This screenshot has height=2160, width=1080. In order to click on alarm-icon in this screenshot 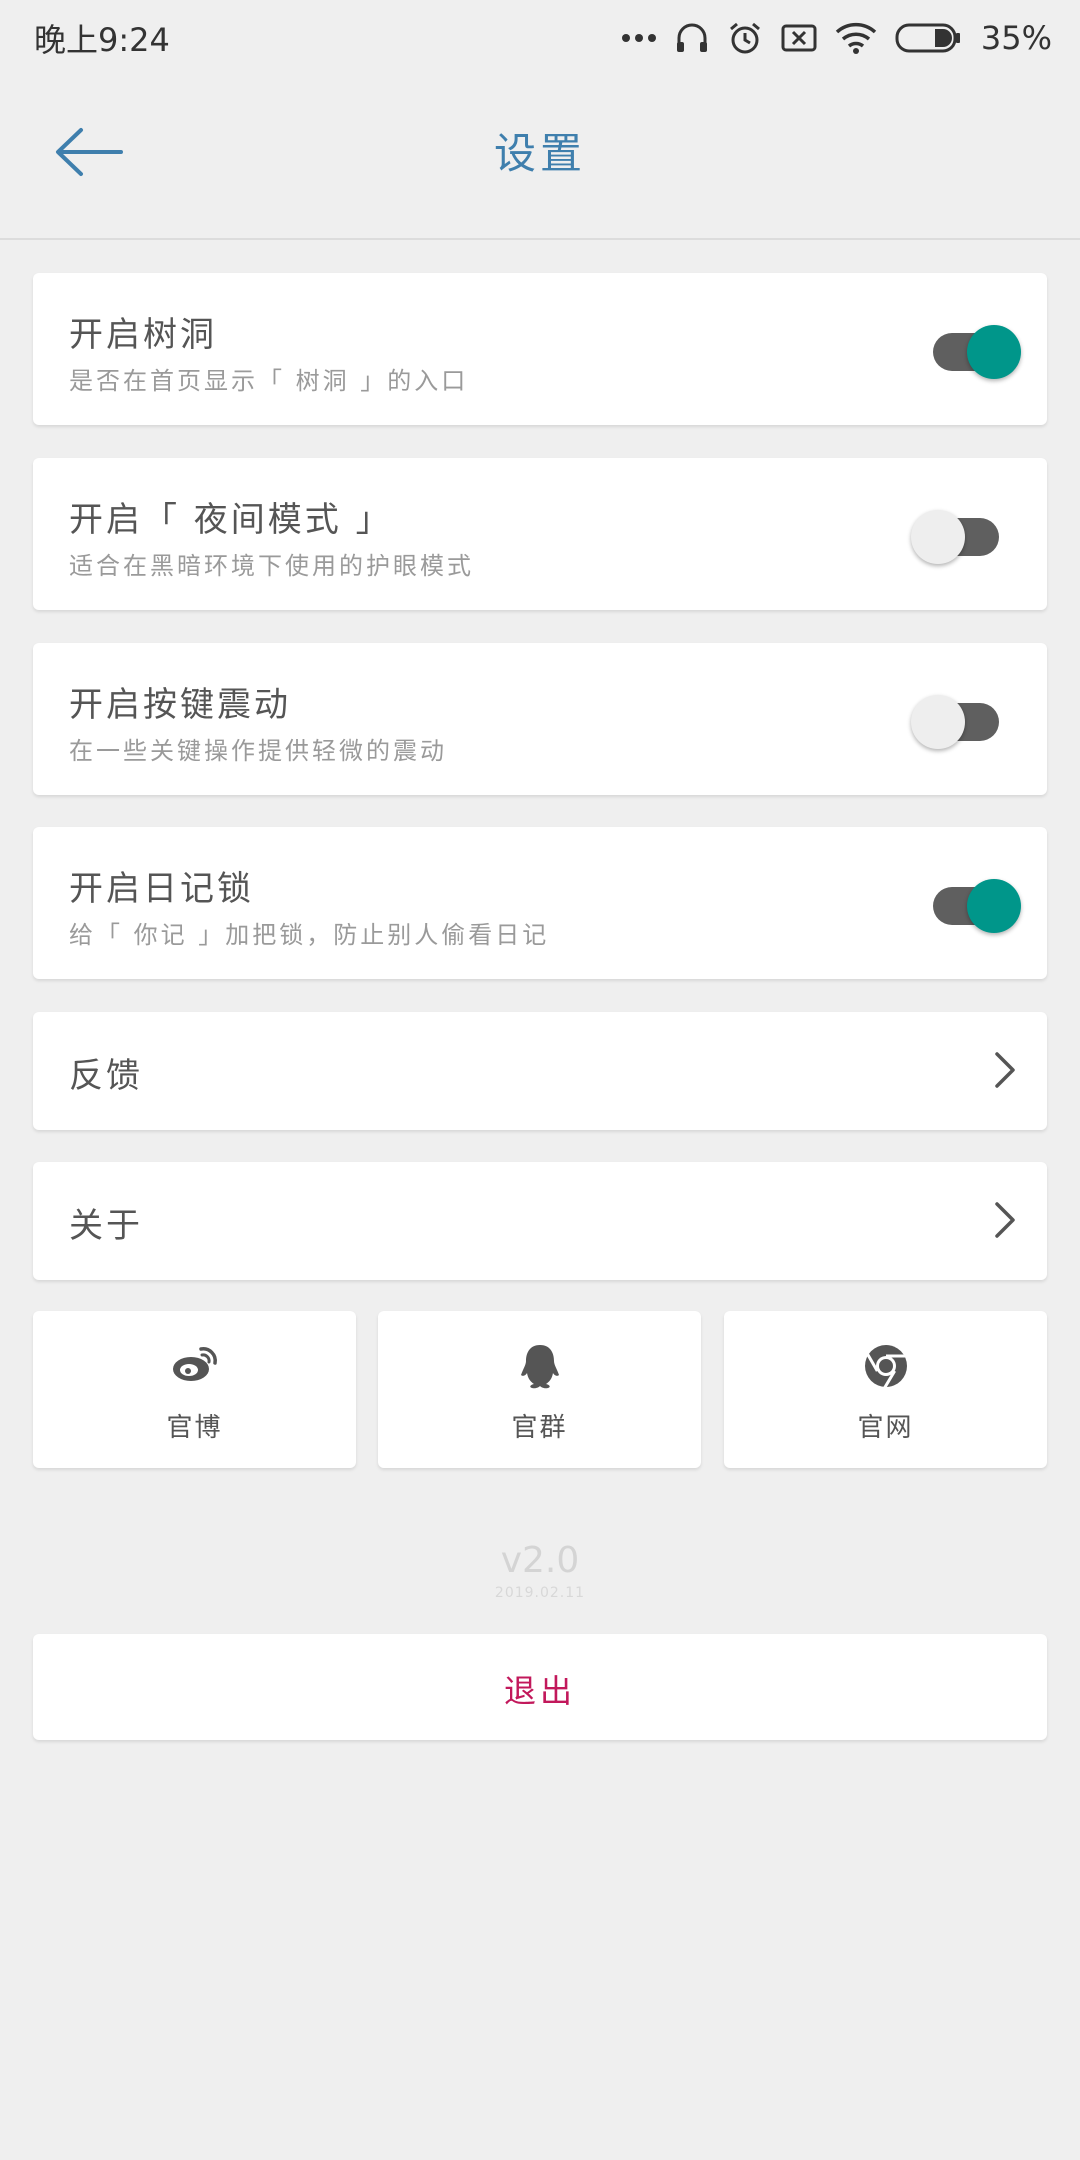, I will do `click(745, 38)`.